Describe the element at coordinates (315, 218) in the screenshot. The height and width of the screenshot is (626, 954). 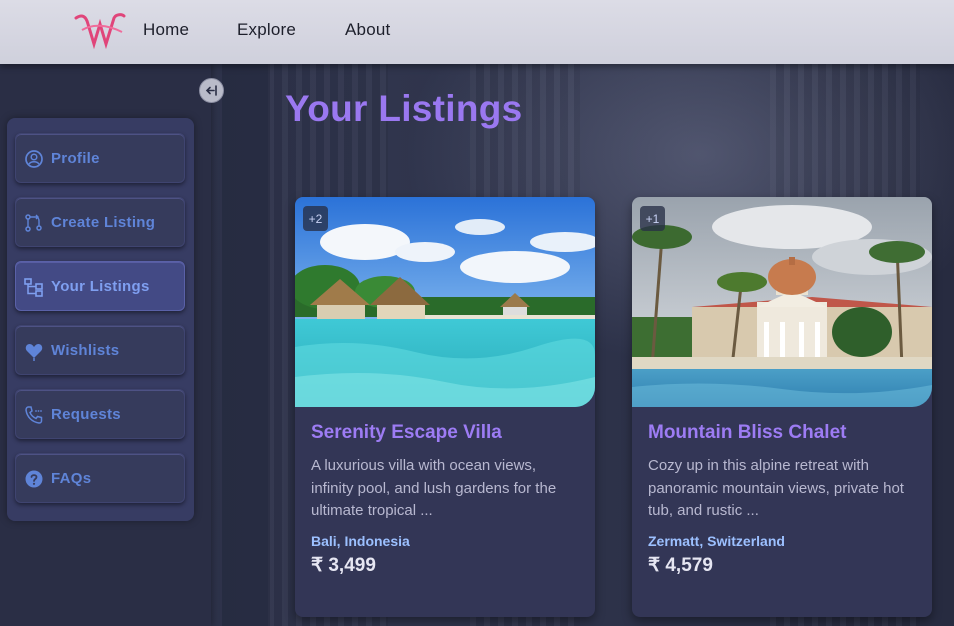
I see `photo-count-badge: +2` at that location.